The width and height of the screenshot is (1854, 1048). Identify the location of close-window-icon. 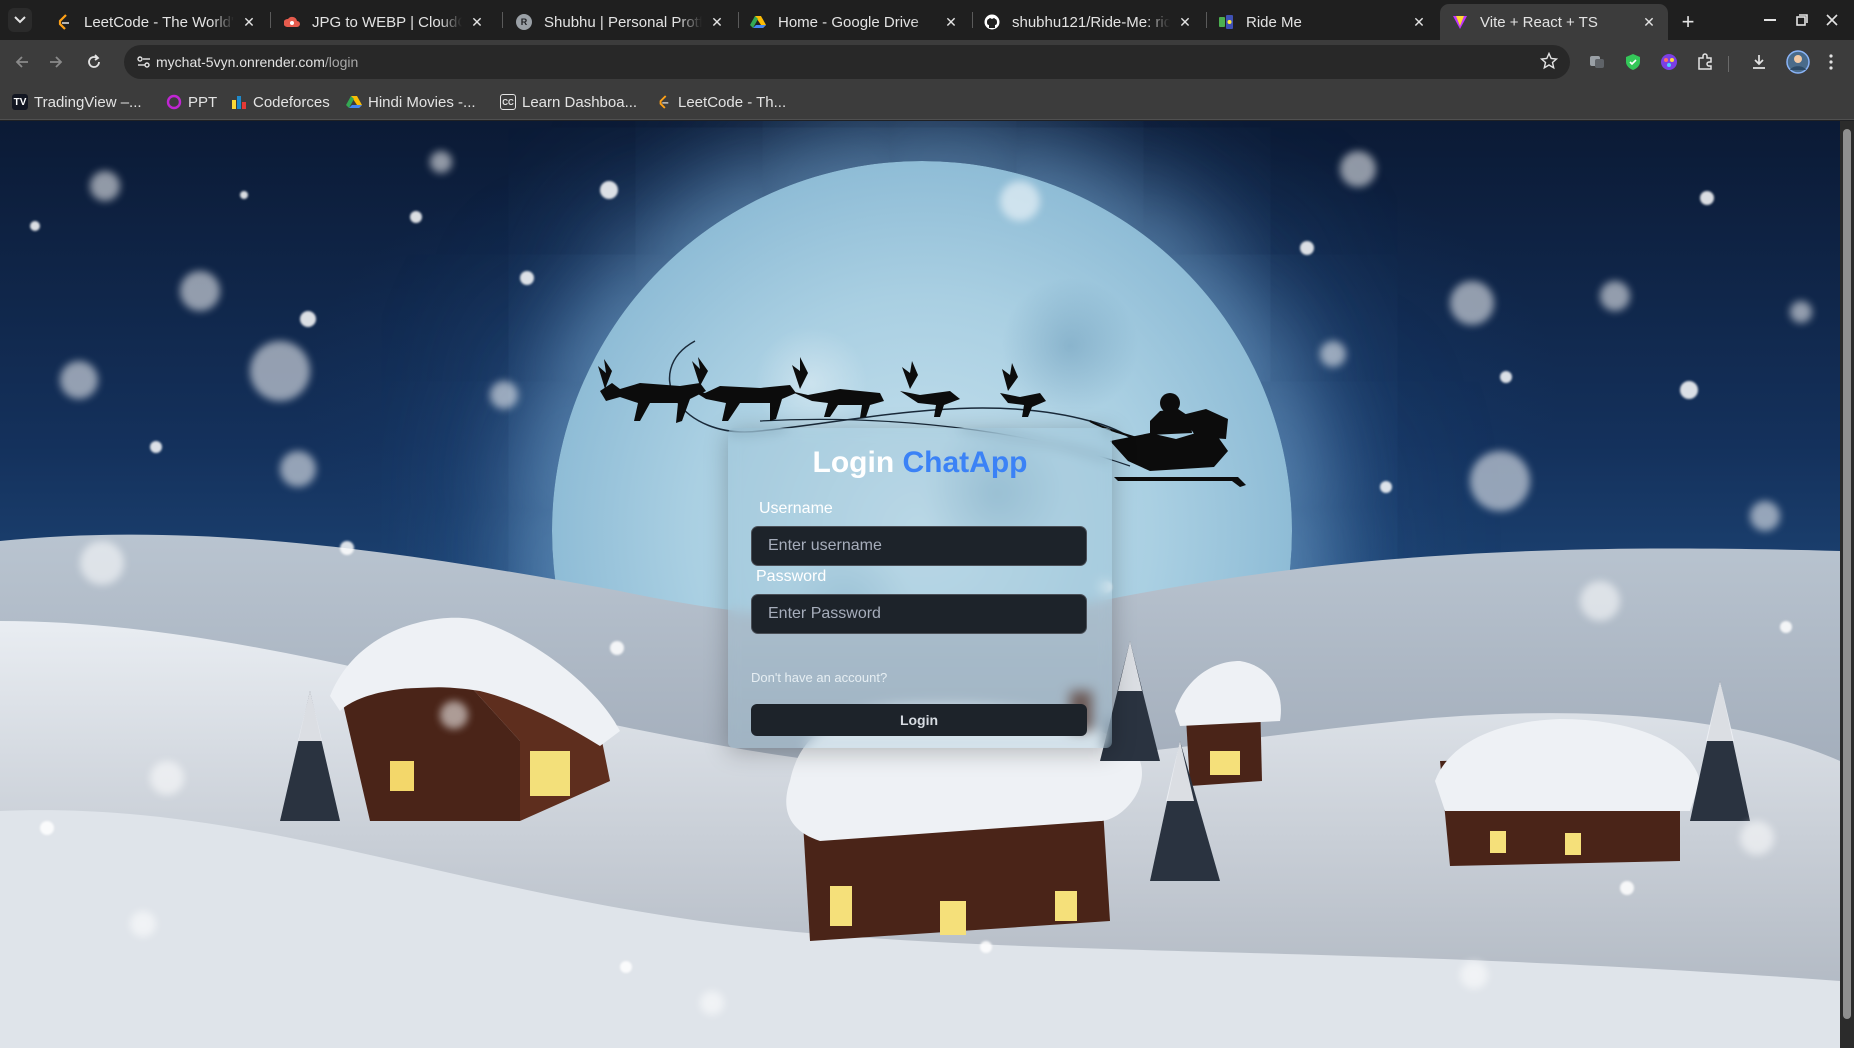
(1832, 20).